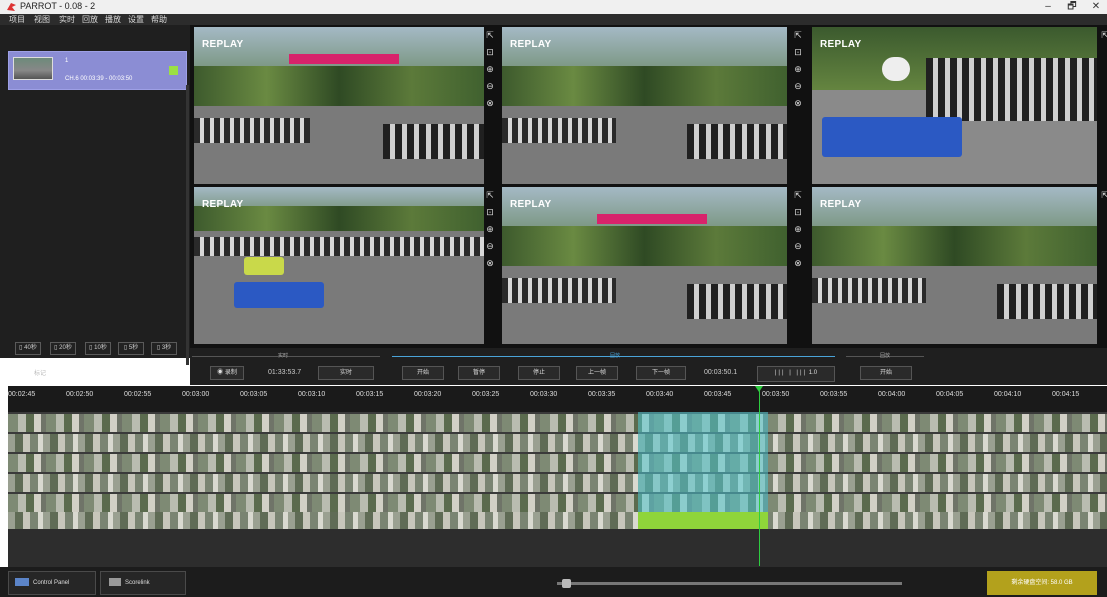  What do you see at coordinates (759, 477) in the screenshot?
I see `playhead` at bounding box center [759, 477].